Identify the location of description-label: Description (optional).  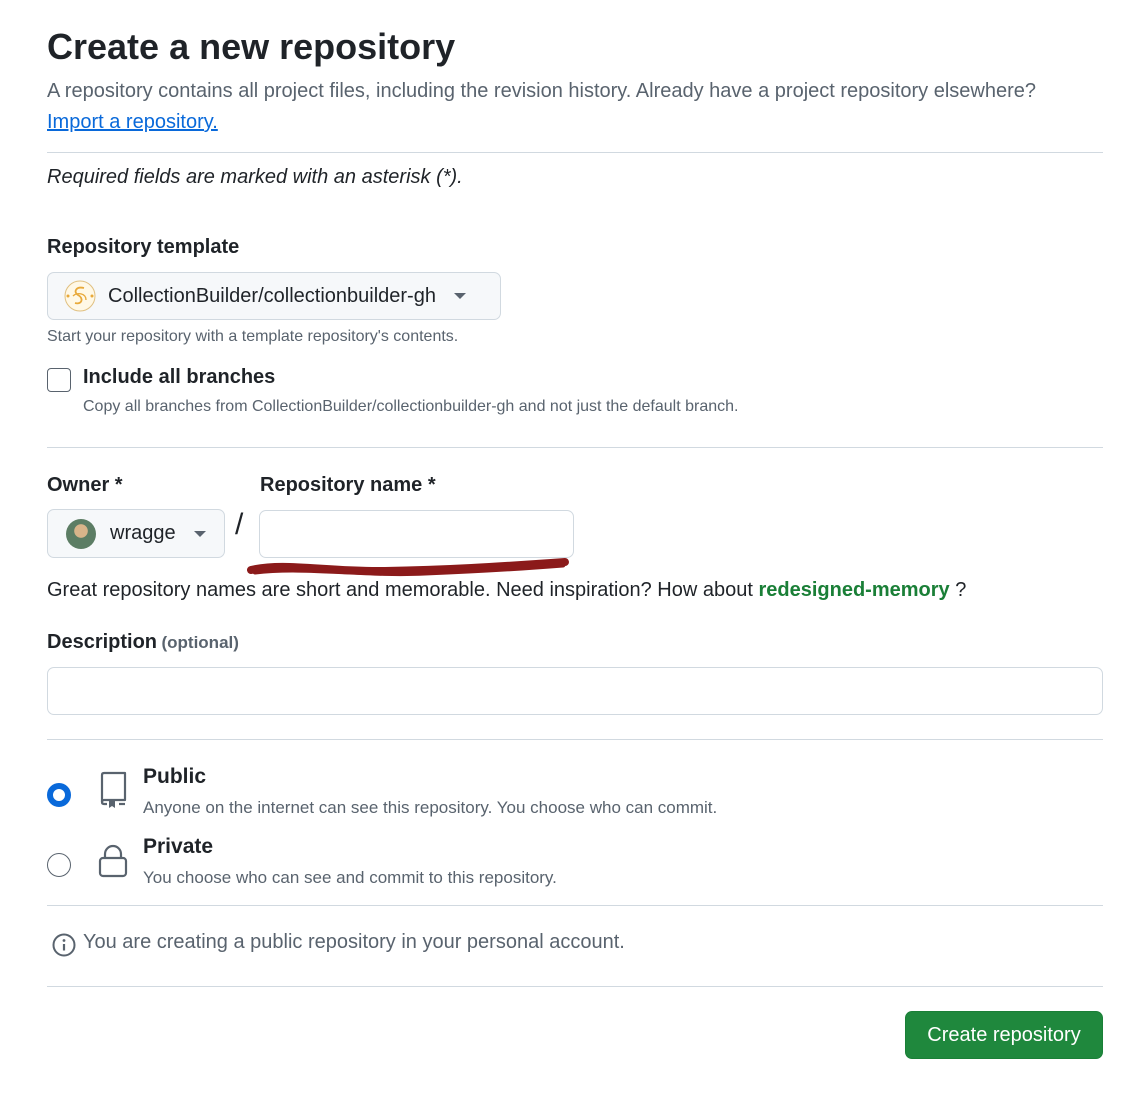
(143, 642).